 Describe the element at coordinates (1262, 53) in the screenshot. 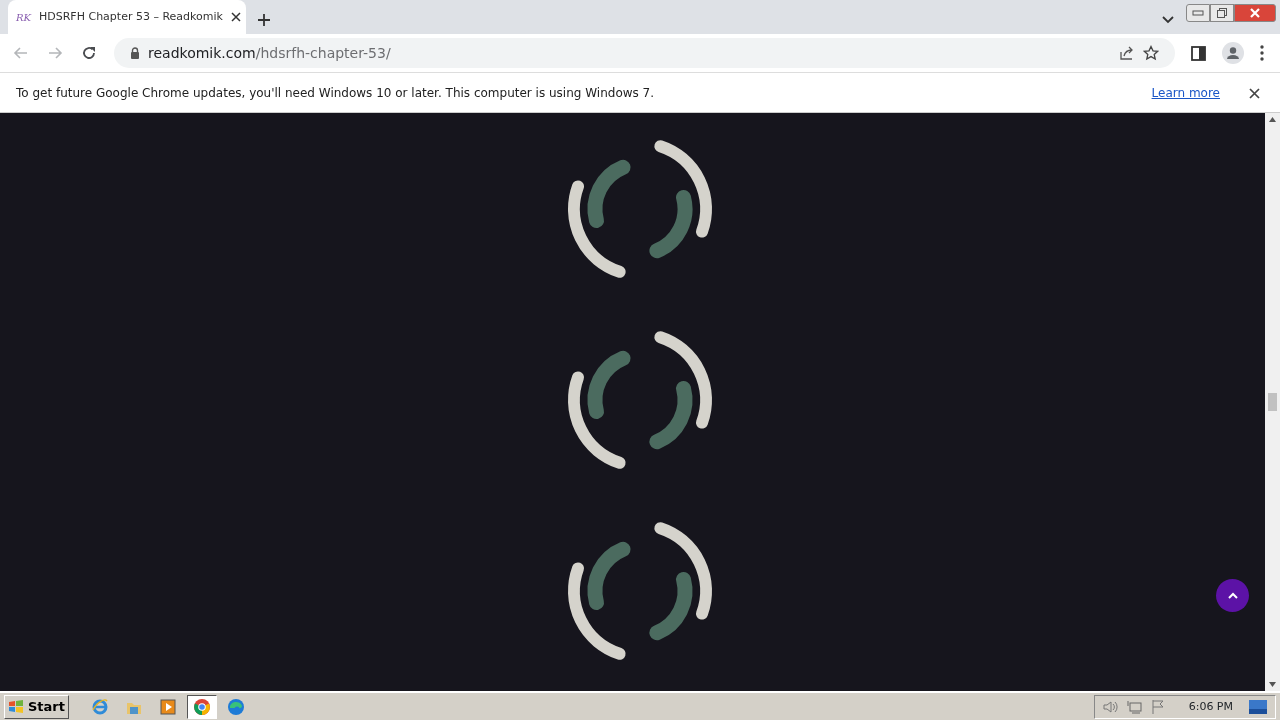

I see `menu-icon` at that location.